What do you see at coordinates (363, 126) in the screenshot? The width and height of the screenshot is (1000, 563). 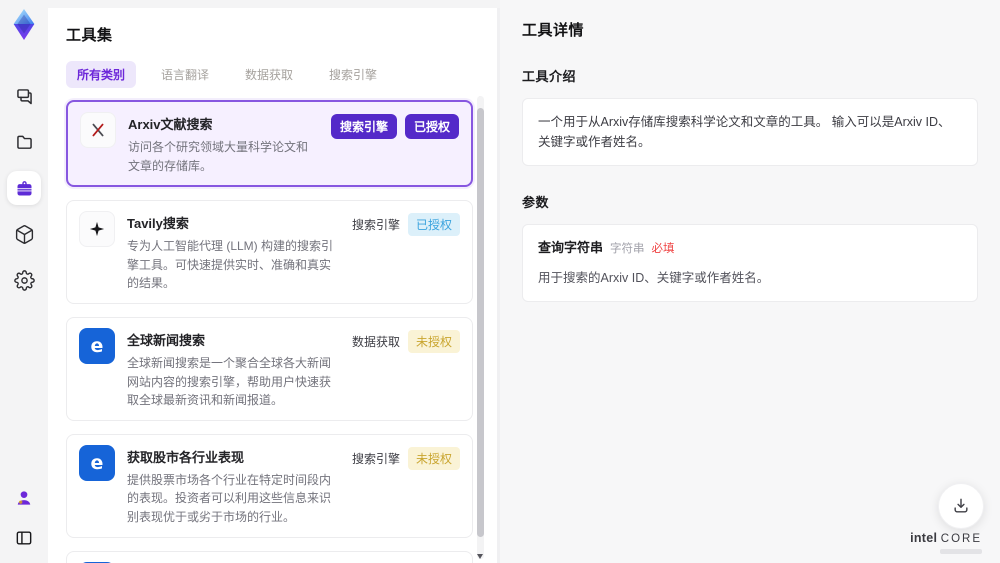 I see `category-badge: 搜索引擎` at bounding box center [363, 126].